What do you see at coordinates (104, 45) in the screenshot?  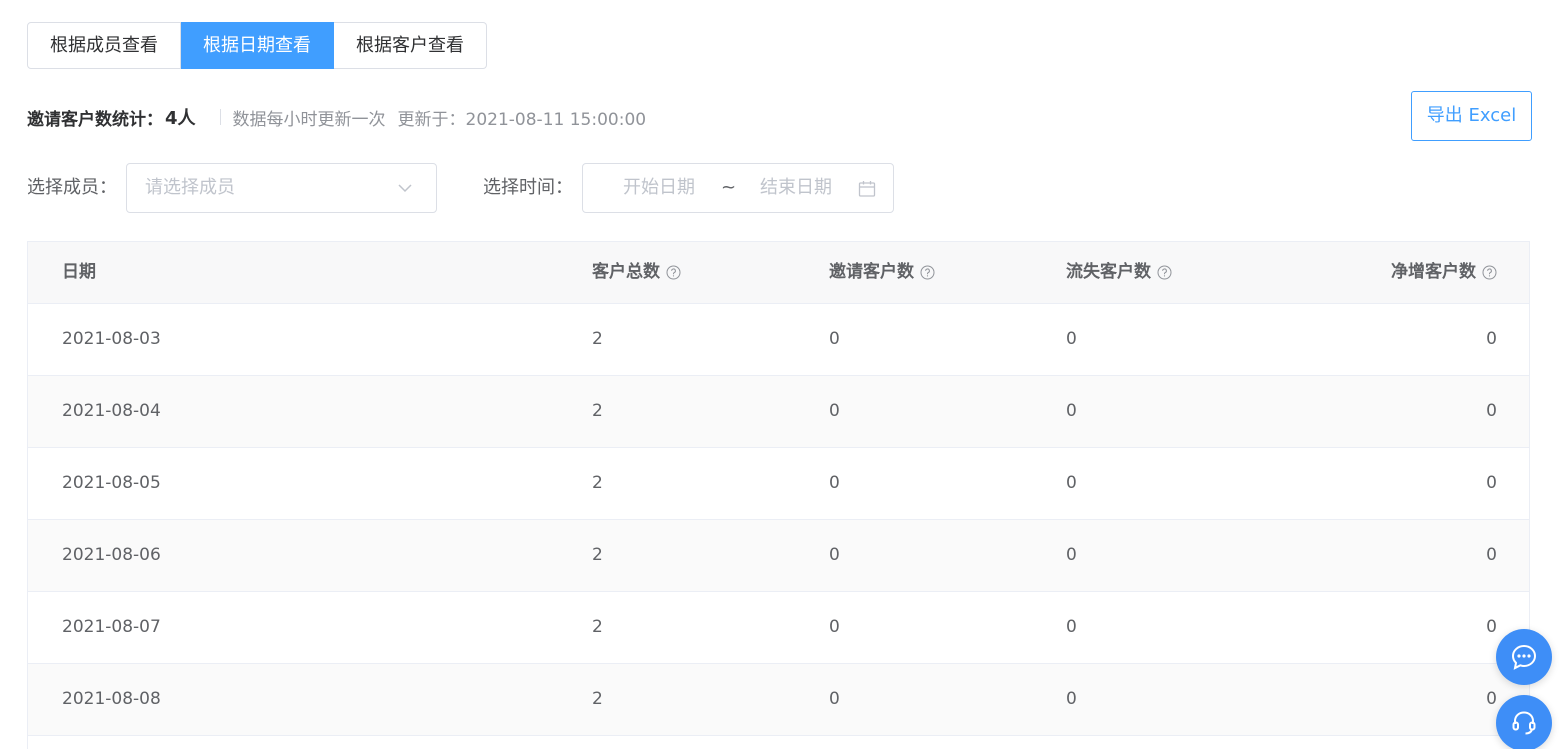 I see `tab-by-member: 根据成员查看` at bounding box center [104, 45].